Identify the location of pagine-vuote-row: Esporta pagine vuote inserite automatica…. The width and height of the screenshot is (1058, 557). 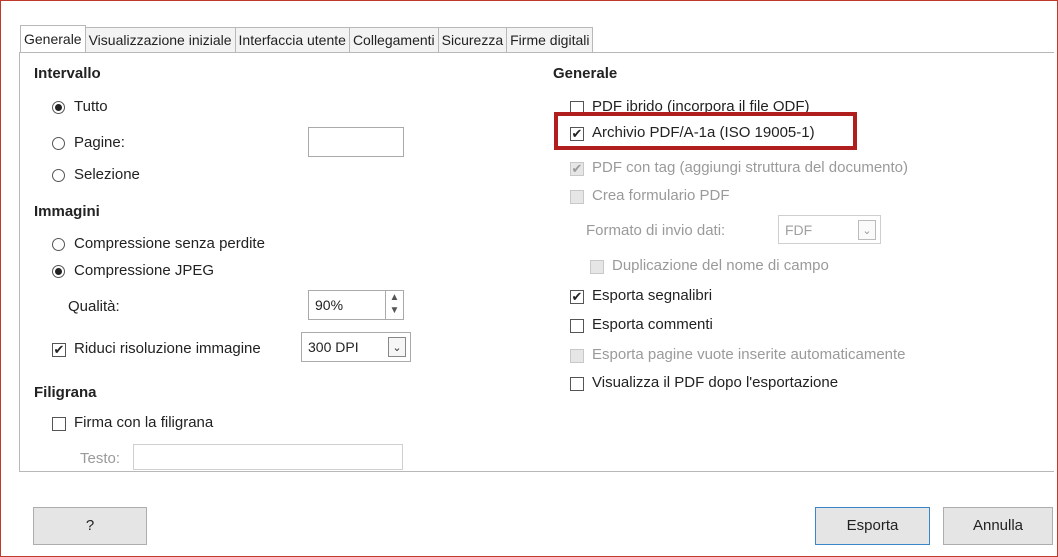
(780, 356).